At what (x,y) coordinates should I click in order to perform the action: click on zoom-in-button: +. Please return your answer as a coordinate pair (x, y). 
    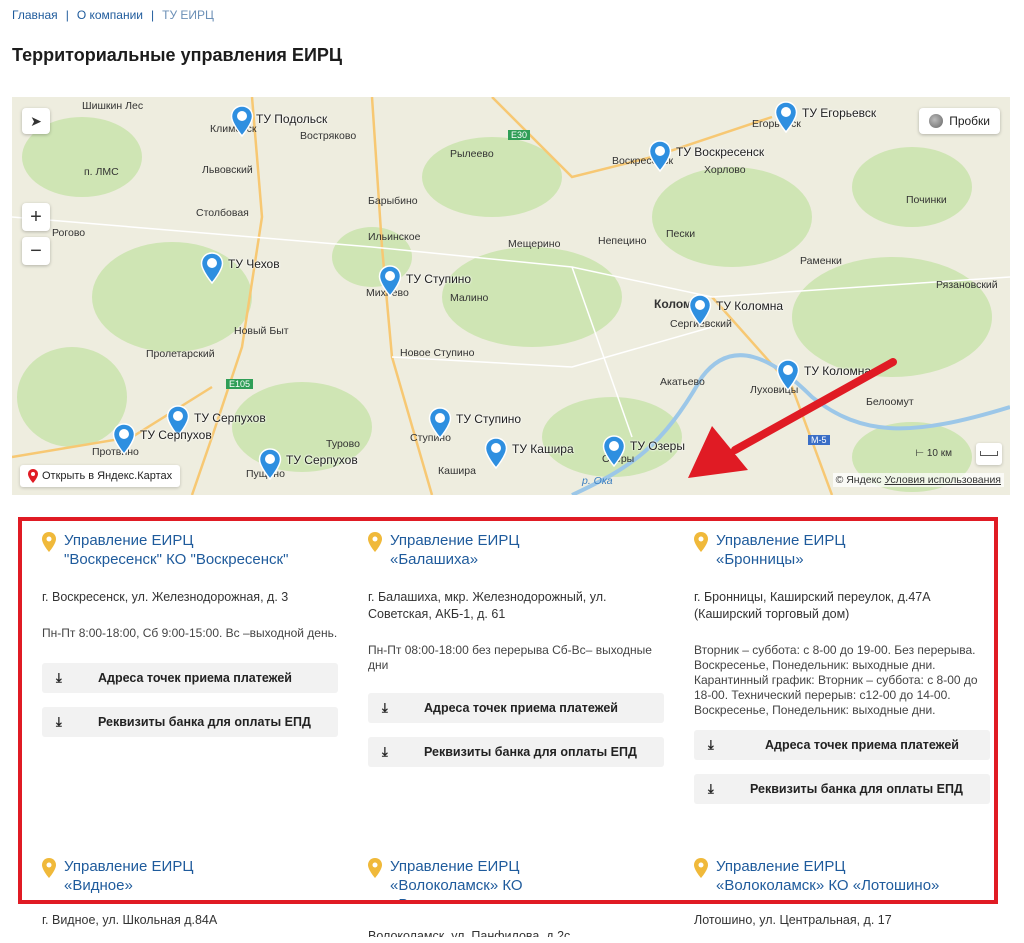
    Looking at the image, I should click on (36, 217).